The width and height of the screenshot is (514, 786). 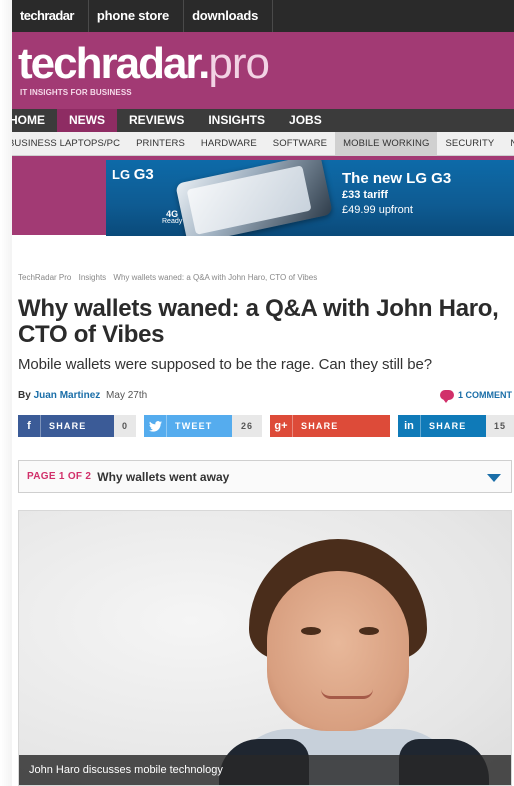 What do you see at coordinates (365, 195) in the screenshot?
I see `ad-tariff: £33 tariff` at bounding box center [365, 195].